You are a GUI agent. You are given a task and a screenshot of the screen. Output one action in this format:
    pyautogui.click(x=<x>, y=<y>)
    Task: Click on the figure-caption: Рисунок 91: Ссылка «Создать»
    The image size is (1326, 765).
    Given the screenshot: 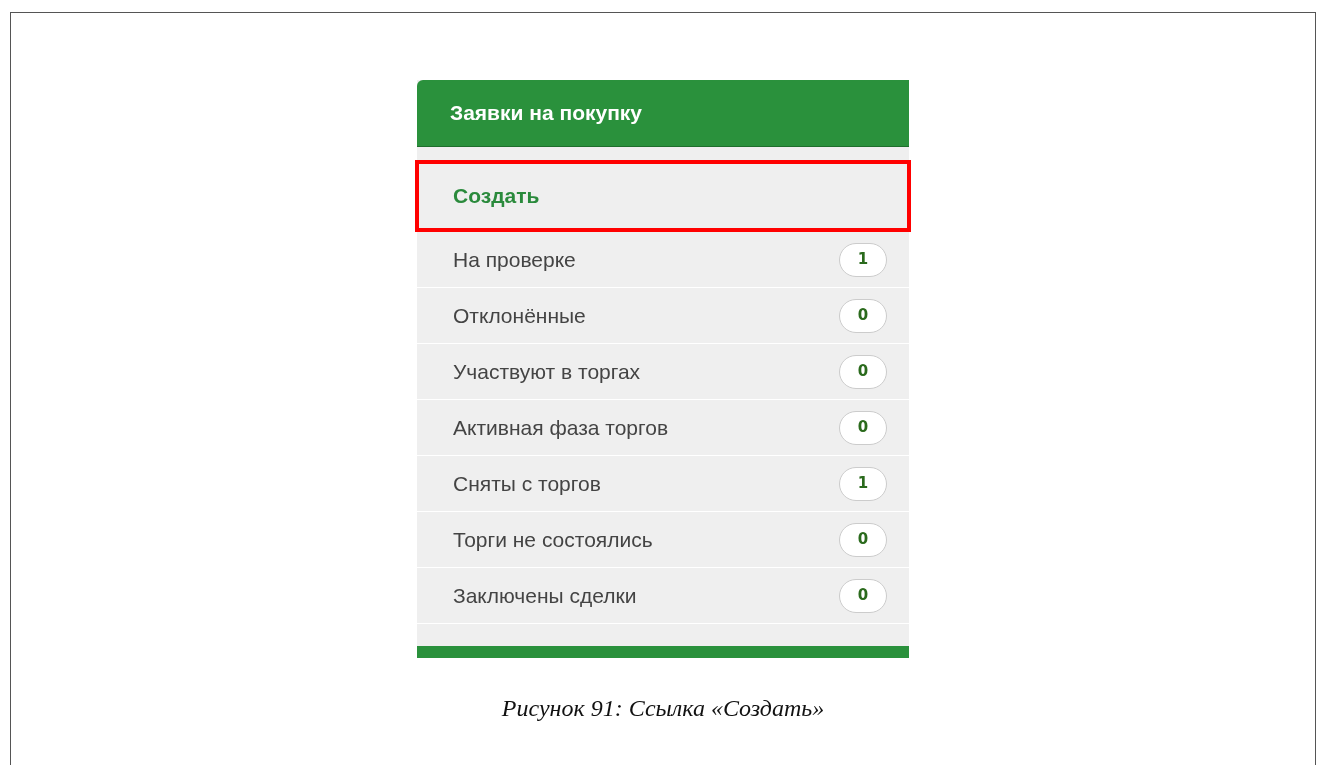 What is the action you would take?
    pyautogui.click(x=663, y=708)
    